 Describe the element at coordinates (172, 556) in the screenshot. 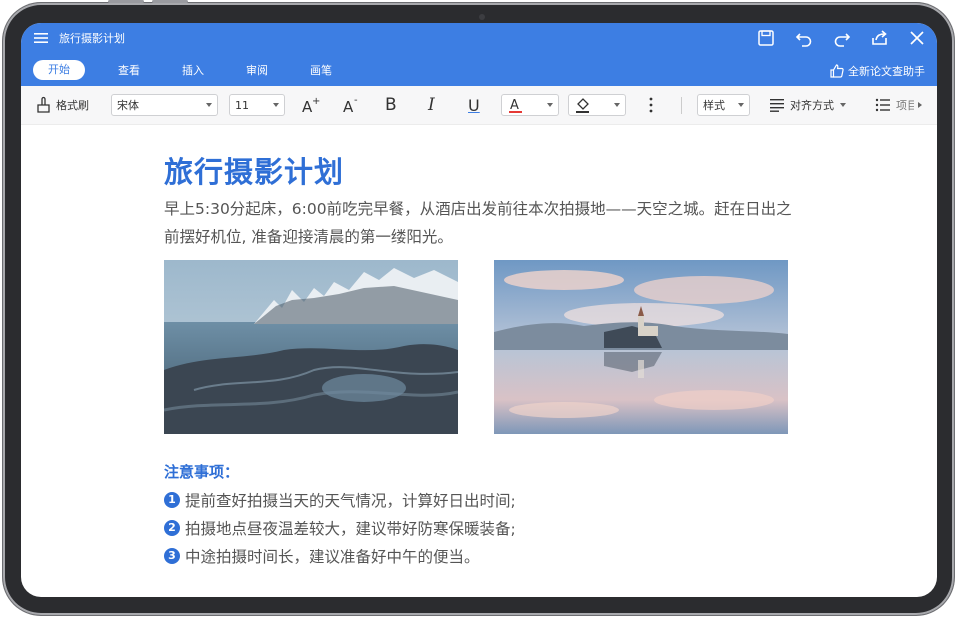

I see `number-badge: 3` at that location.